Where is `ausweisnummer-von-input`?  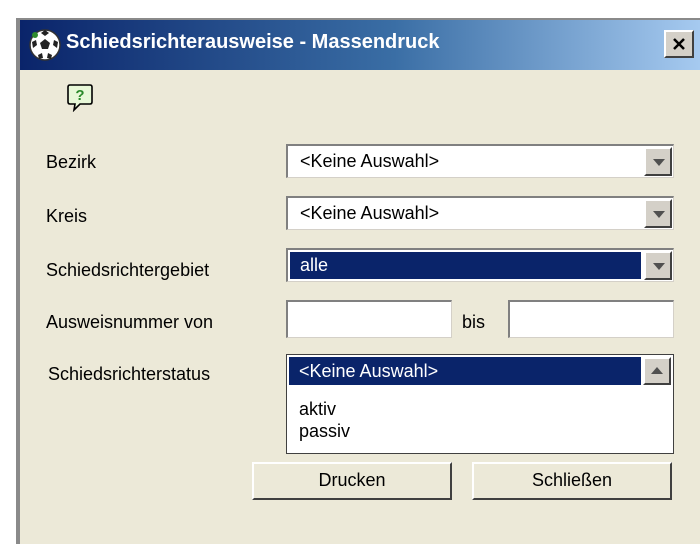
ausweisnummer-von-input is located at coordinates (369, 319).